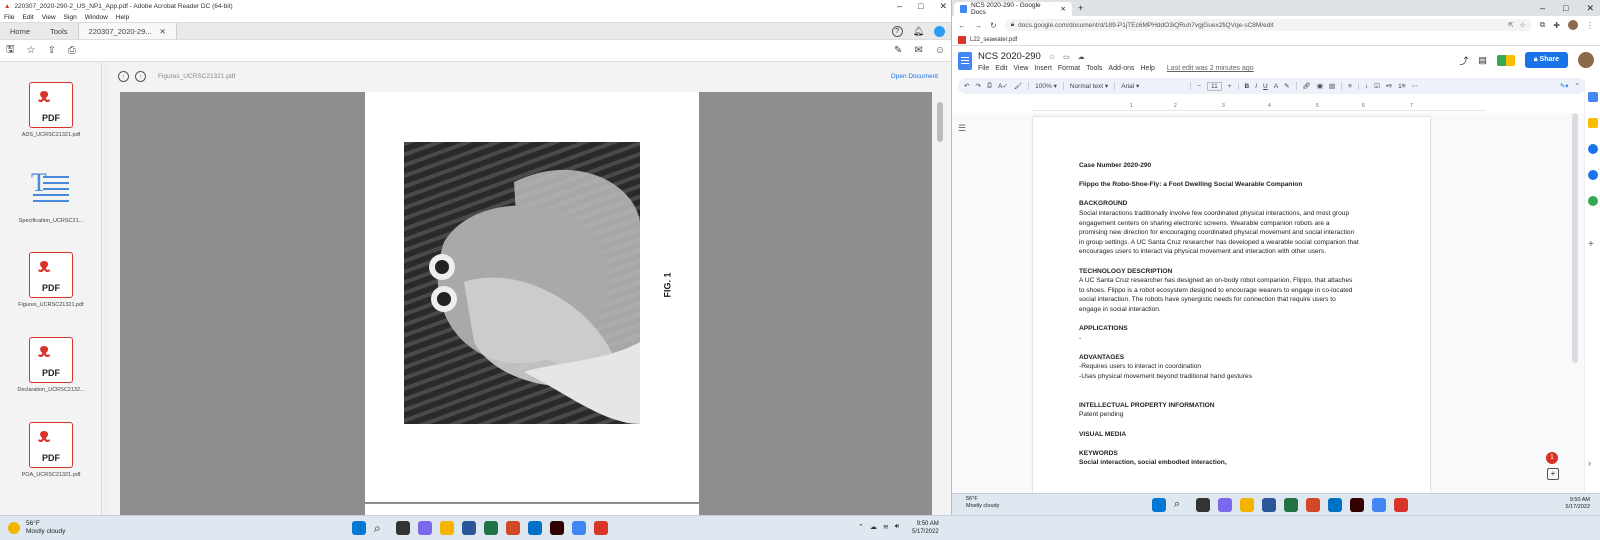 The height and width of the screenshot is (540, 1600). I want to click on spellcheck-icon: A✓, so click(1003, 86).